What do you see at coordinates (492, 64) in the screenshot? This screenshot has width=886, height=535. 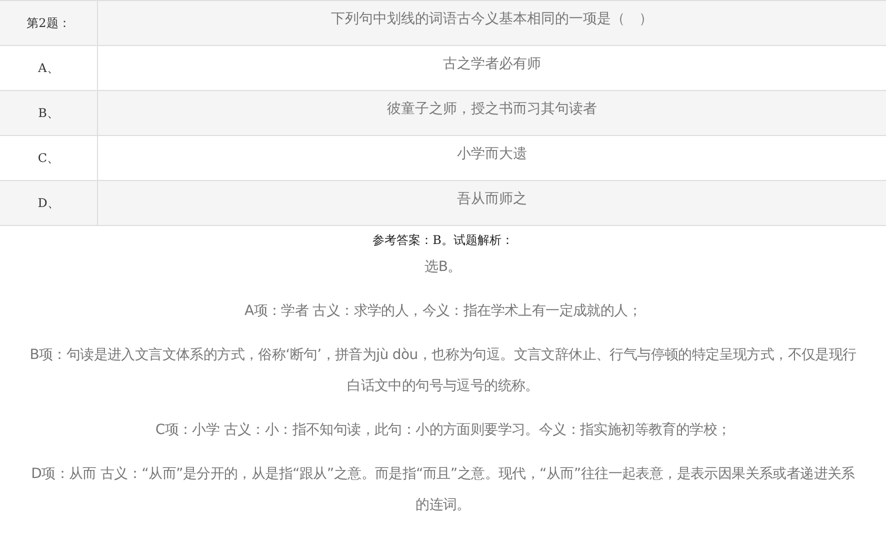 I see `option-text: 古之学者必有师` at bounding box center [492, 64].